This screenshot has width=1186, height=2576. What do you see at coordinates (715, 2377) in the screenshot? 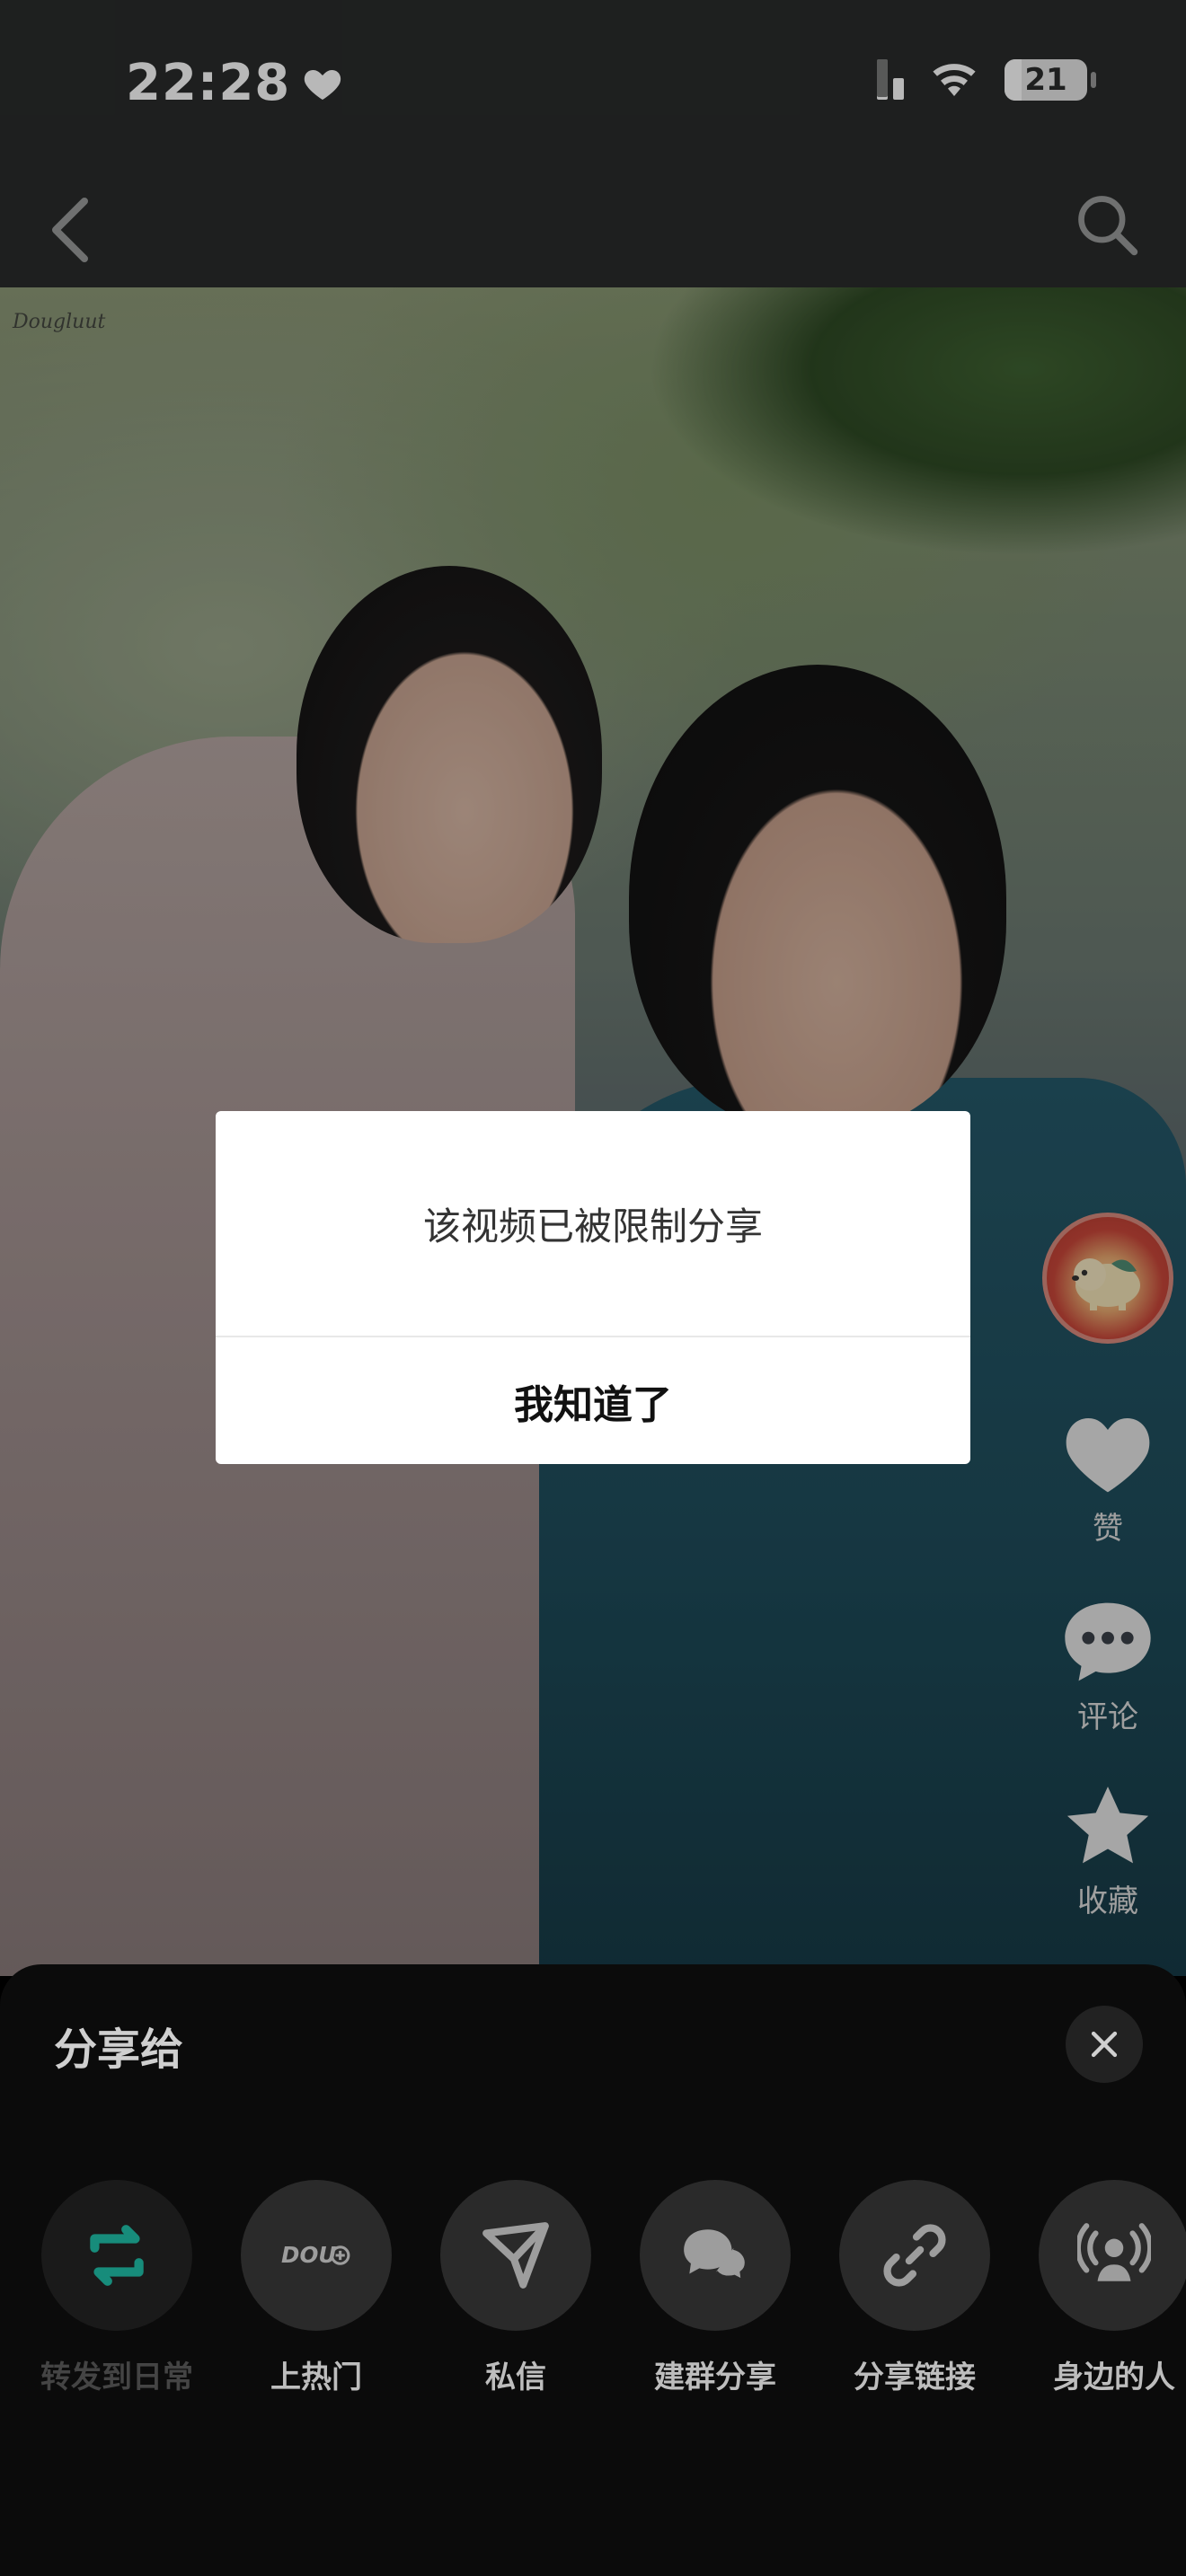
I see `share-option-label: 建群分享` at bounding box center [715, 2377].